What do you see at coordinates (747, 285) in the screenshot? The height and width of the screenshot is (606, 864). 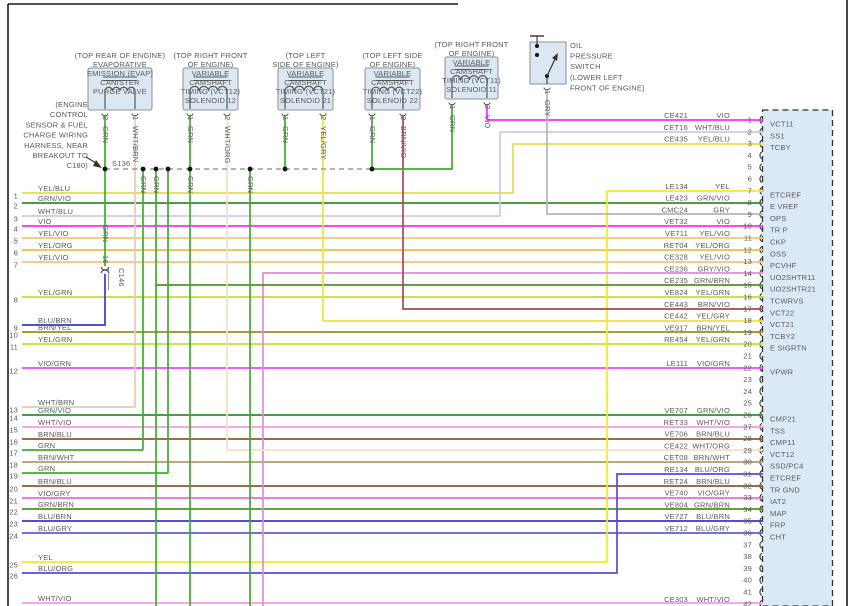 I see `pin-number: 15` at bounding box center [747, 285].